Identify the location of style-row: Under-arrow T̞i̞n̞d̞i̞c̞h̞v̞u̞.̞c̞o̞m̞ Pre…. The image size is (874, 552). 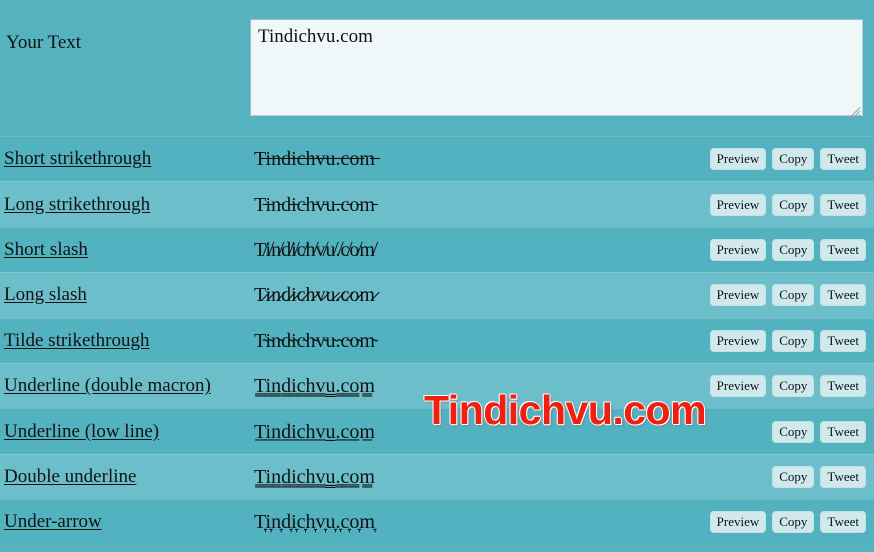
(437, 522).